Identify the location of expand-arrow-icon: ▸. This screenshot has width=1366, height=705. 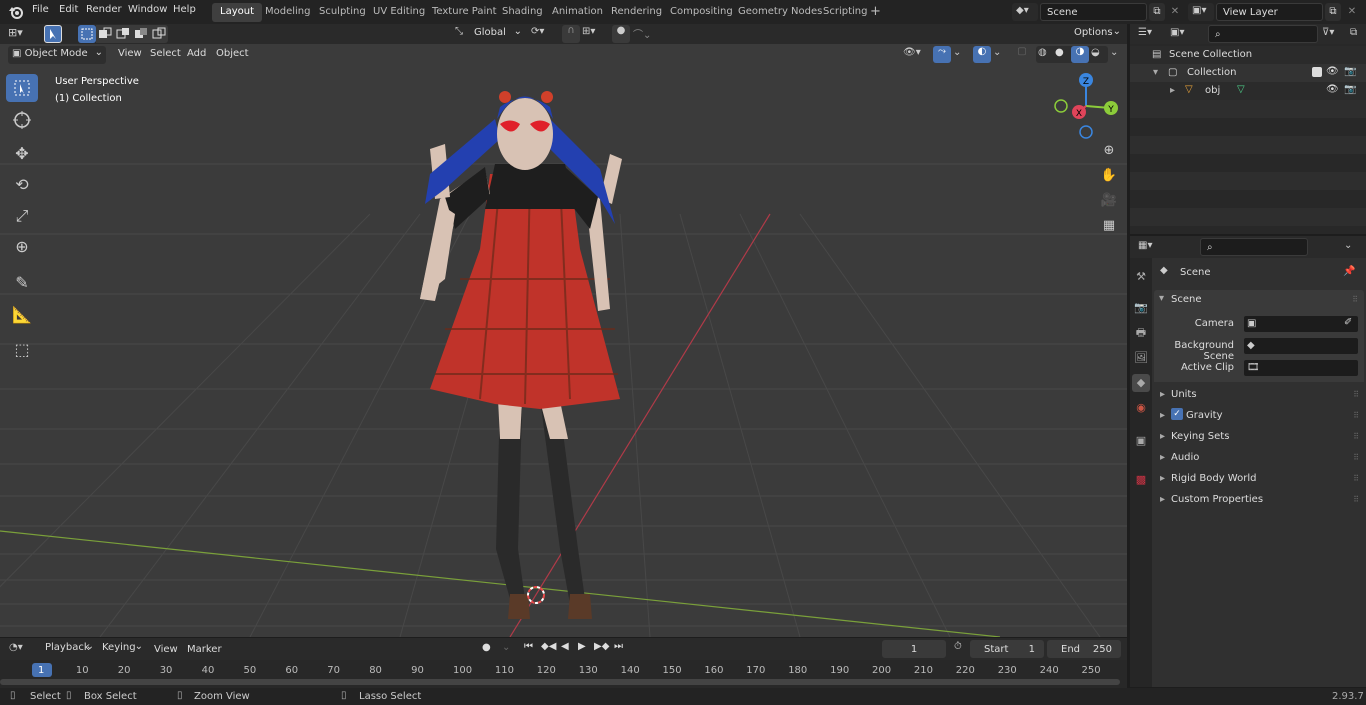
(1172, 90).